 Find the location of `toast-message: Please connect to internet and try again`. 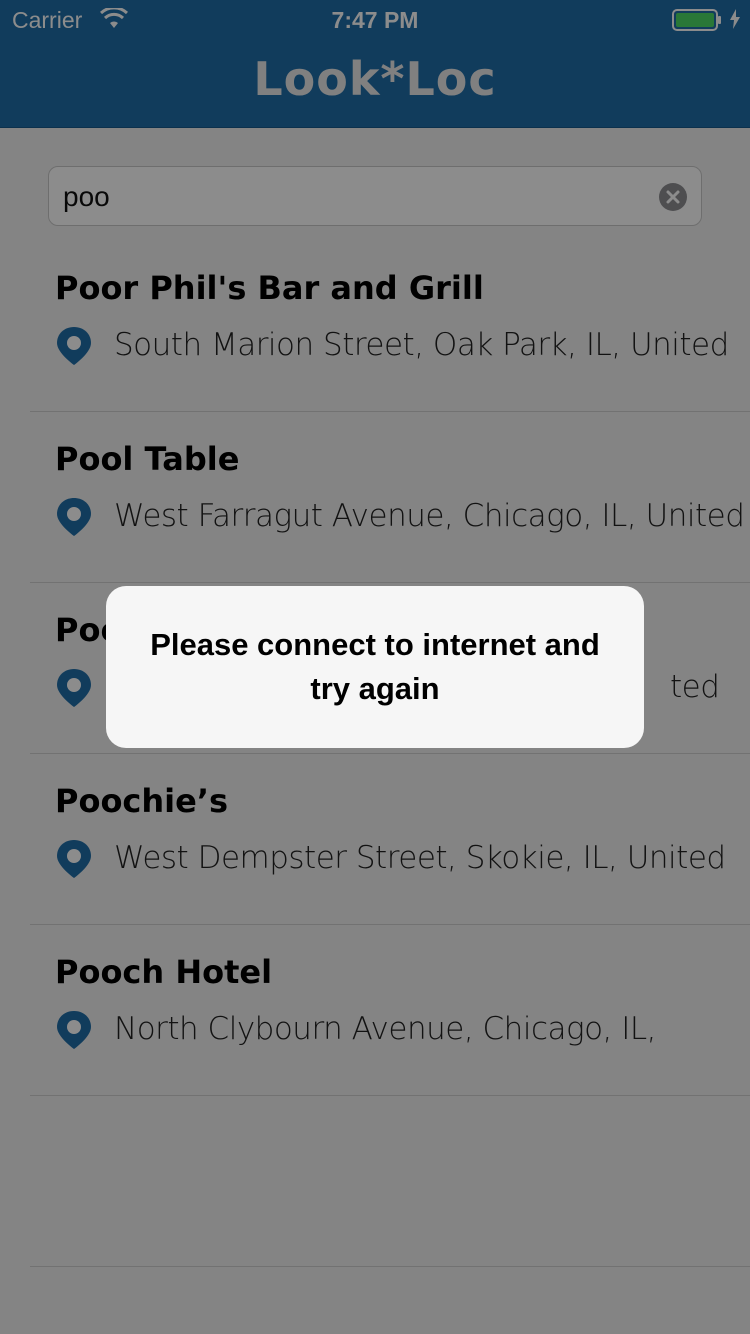

toast-message: Please connect to internet and try again is located at coordinates (375, 666).